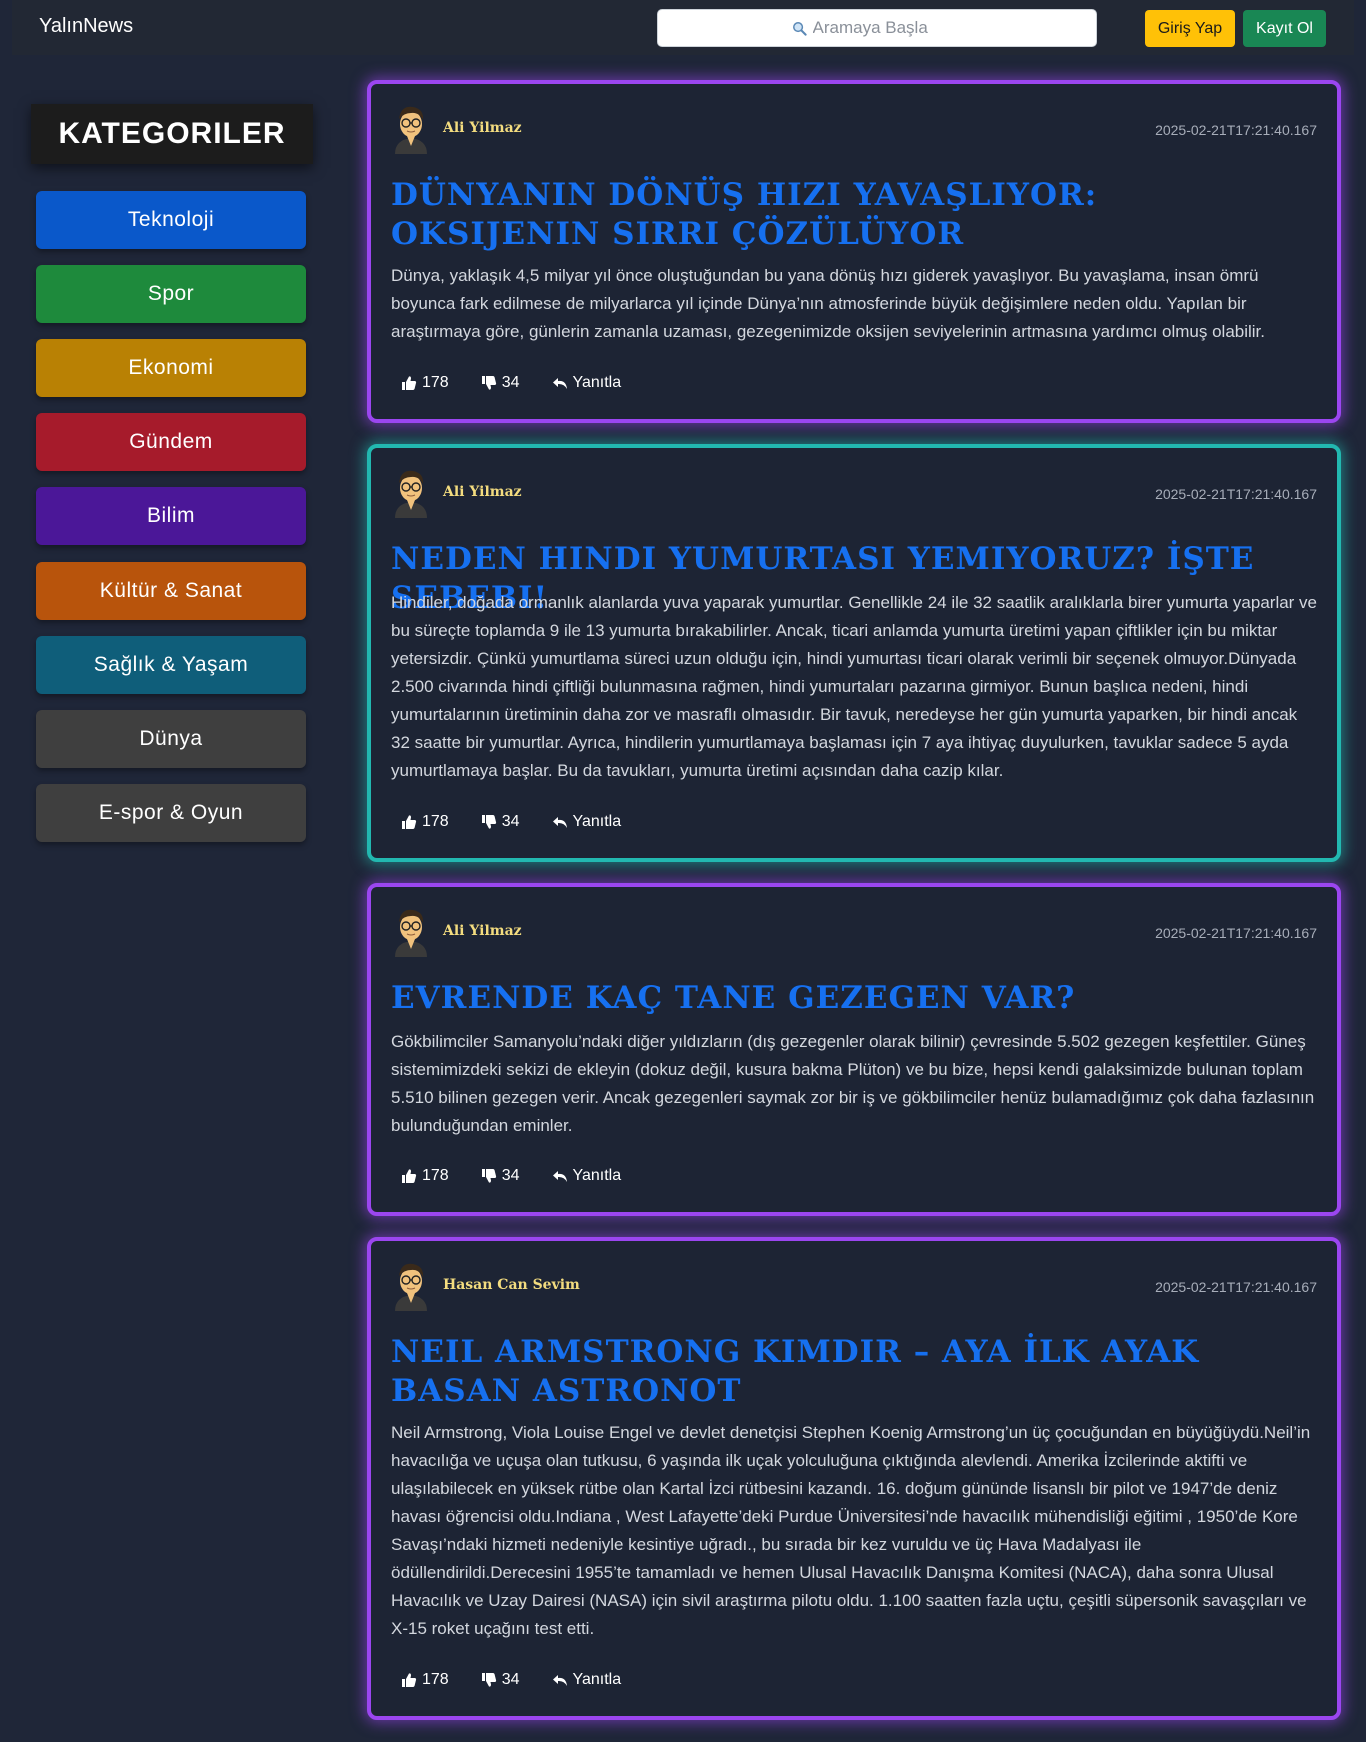 Image resolution: width=1366 pixels, height=1742 pixels. Describe the element at coordinates (511, 1285) in the screenshot. I see `post-author: Hasan Can Sevim` at that location.